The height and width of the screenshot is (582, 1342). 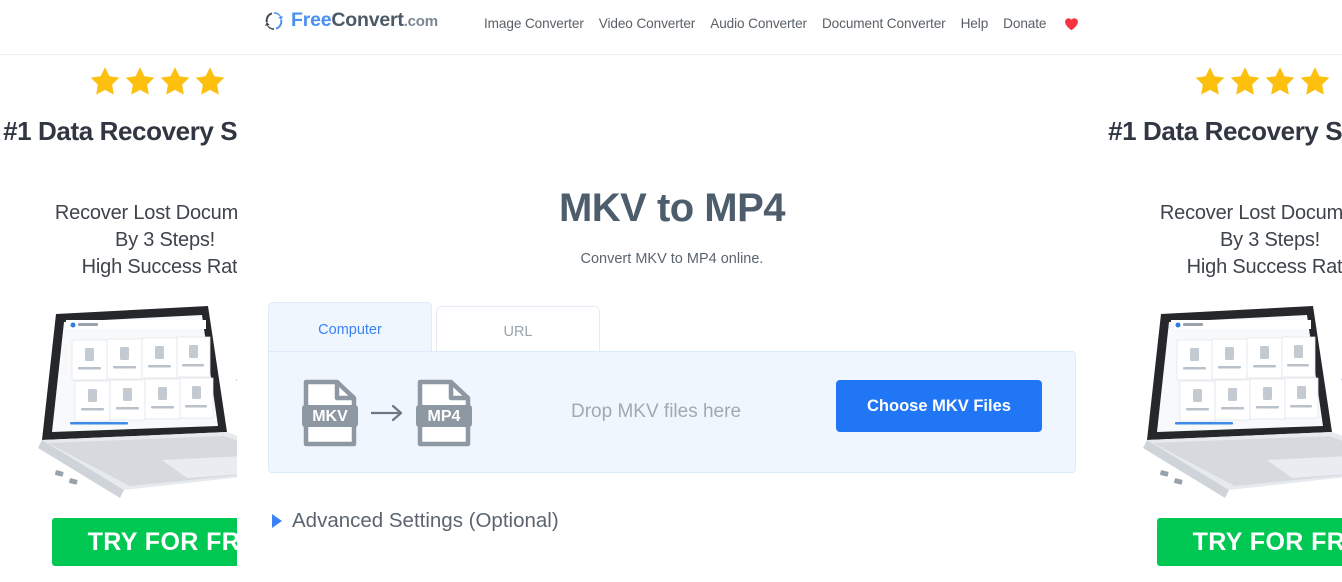 I want to click on logo-text-convert: Convert, so click(x=367, y=20).